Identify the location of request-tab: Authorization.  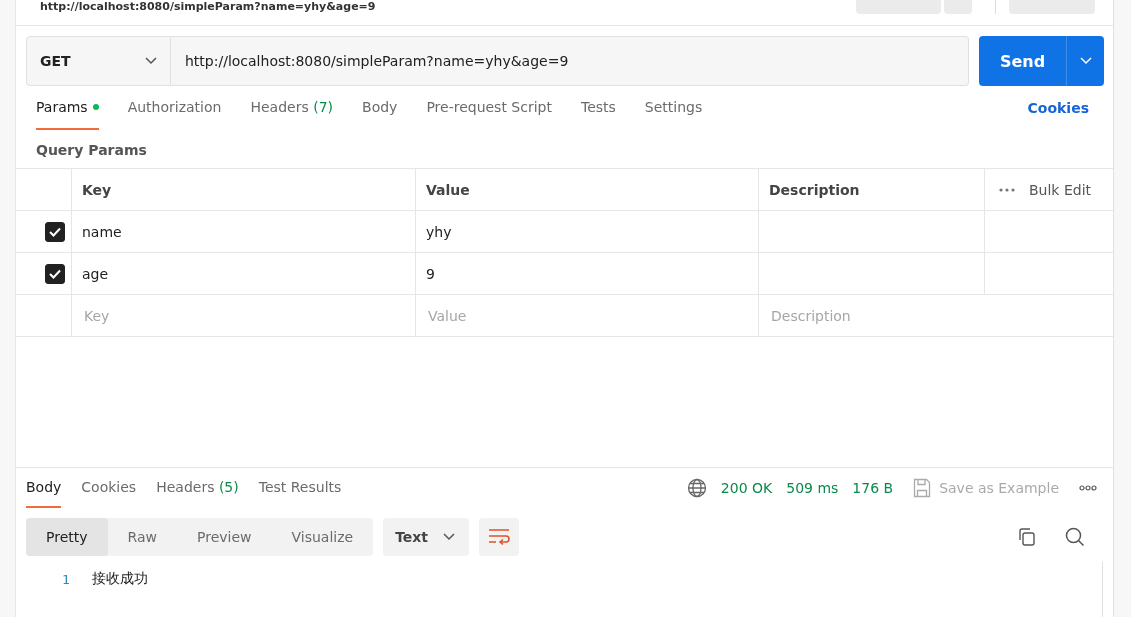
(174, 108).